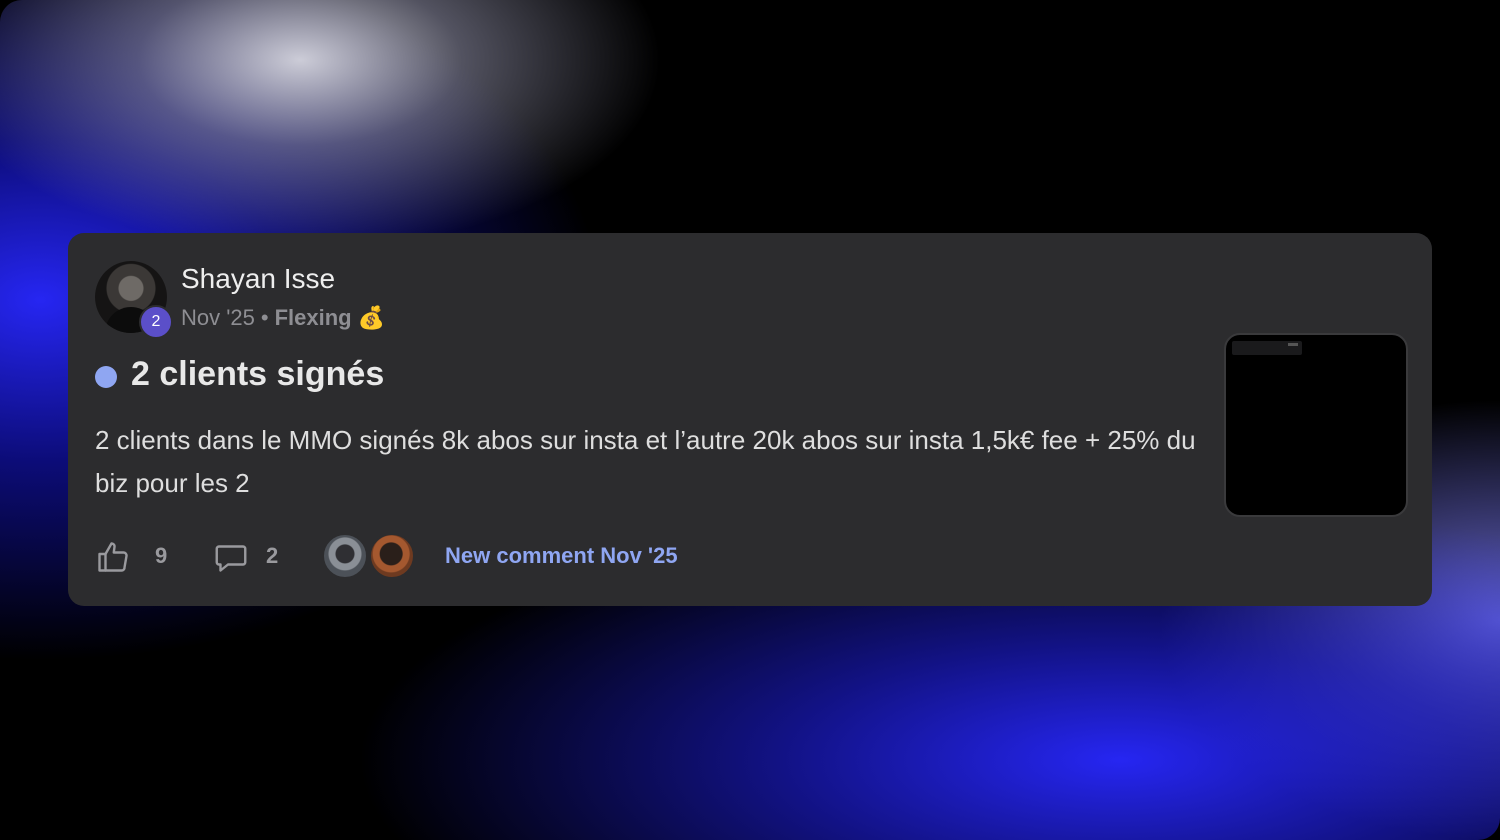 The height and width of the screenshot is (840, 1500). Describe the element at coordinates (272, 555) in the screenshot. I see `comment-count: 2` at that location.